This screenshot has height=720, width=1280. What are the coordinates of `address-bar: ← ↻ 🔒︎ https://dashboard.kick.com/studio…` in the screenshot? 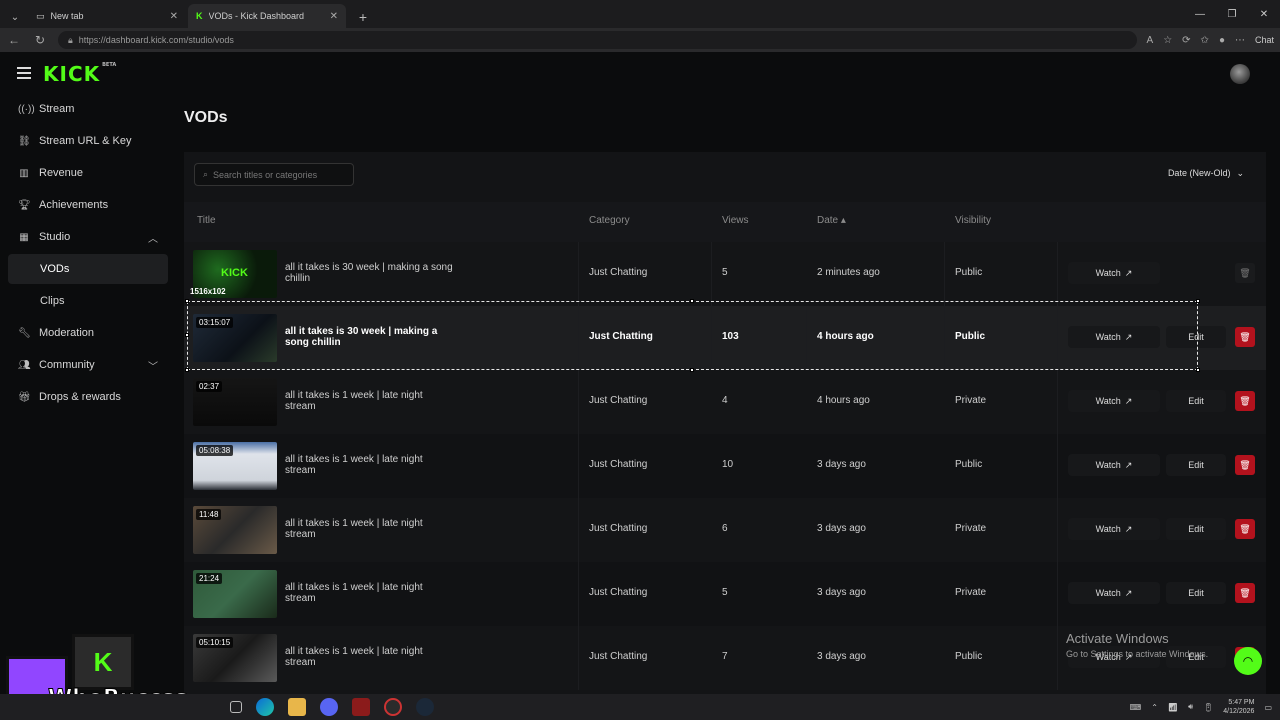 It's located at (640, 40).